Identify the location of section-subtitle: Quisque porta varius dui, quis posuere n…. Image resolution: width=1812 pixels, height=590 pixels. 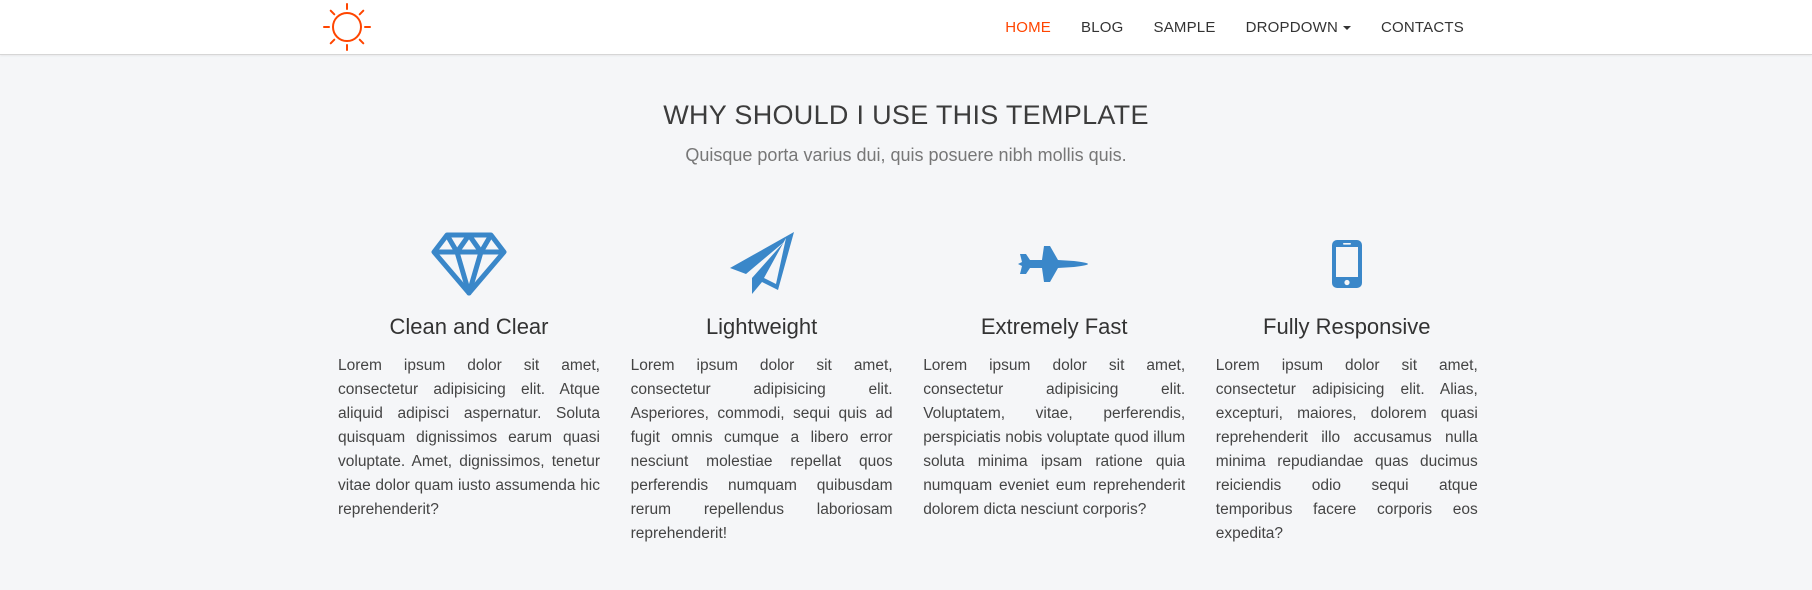
(906, 155).